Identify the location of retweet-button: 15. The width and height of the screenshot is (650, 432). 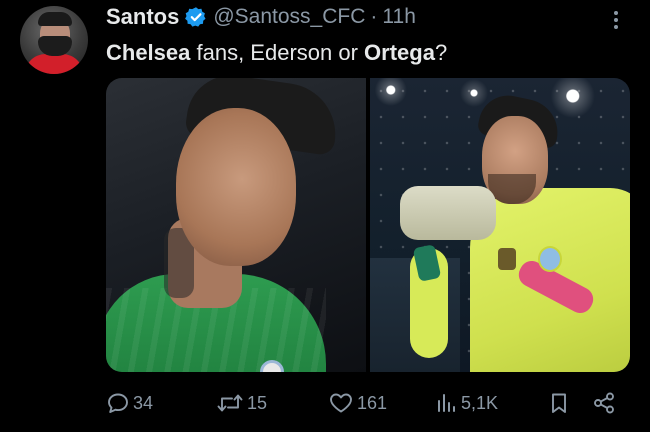
(241, 403).